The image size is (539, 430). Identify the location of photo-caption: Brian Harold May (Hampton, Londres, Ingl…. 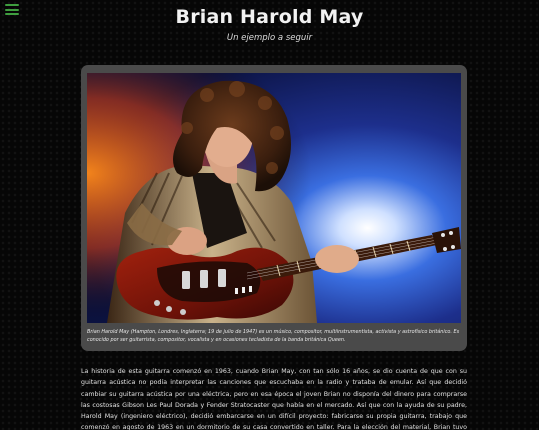
(273, 336).